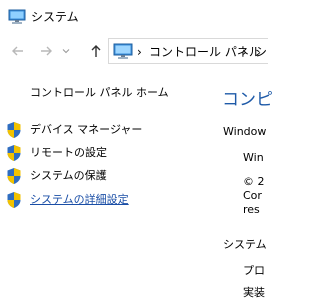 The height and width of the screenshot is (308, 320). I want to click on chevron-down-icon, so click(66, 51).